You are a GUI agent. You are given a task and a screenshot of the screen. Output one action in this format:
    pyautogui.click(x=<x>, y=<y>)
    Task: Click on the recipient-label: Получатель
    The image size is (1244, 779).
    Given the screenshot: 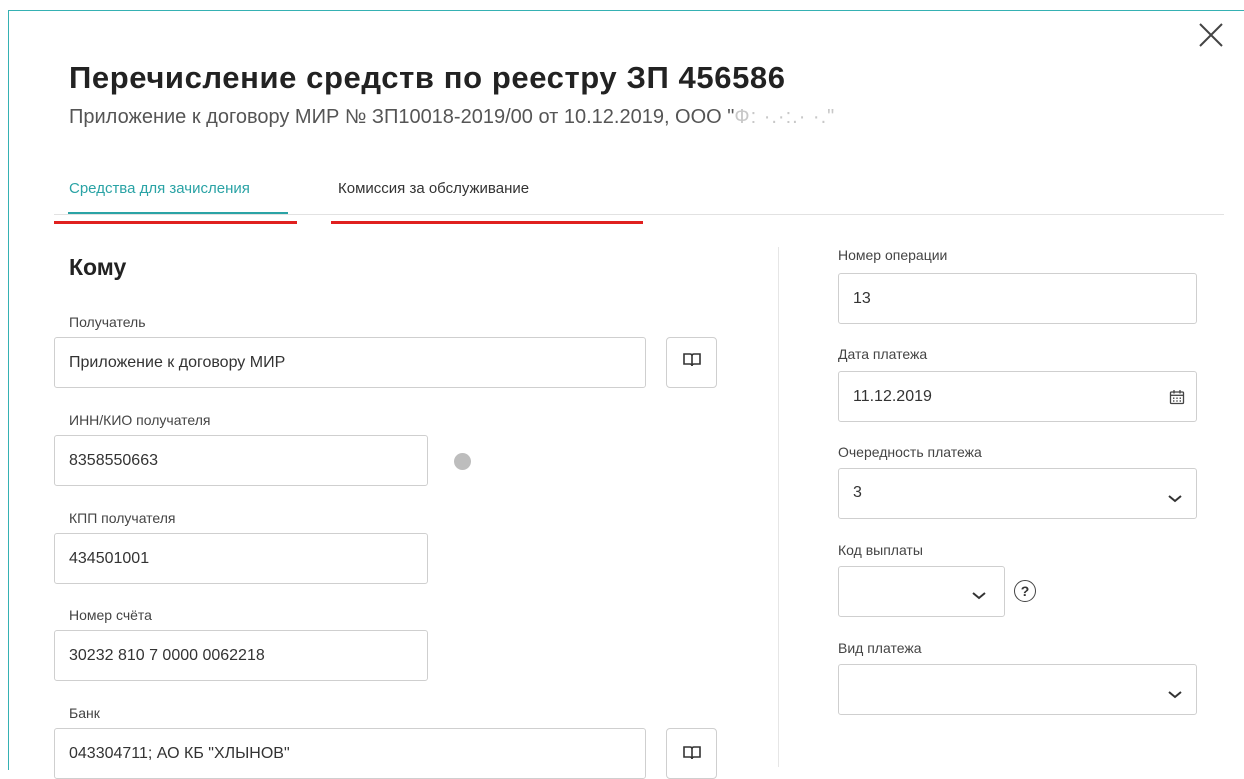 What is the action you would take?
    pyautogui.click(x=107, y=322)
    